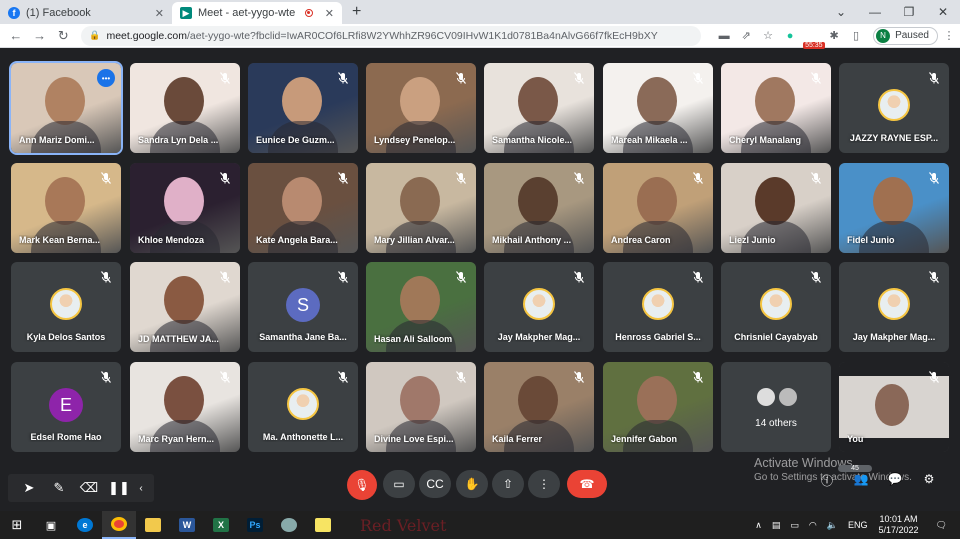 The height and width of the screenshot is (539, 960). I want to click on pointer-icon: ➤, so click(29, 488).